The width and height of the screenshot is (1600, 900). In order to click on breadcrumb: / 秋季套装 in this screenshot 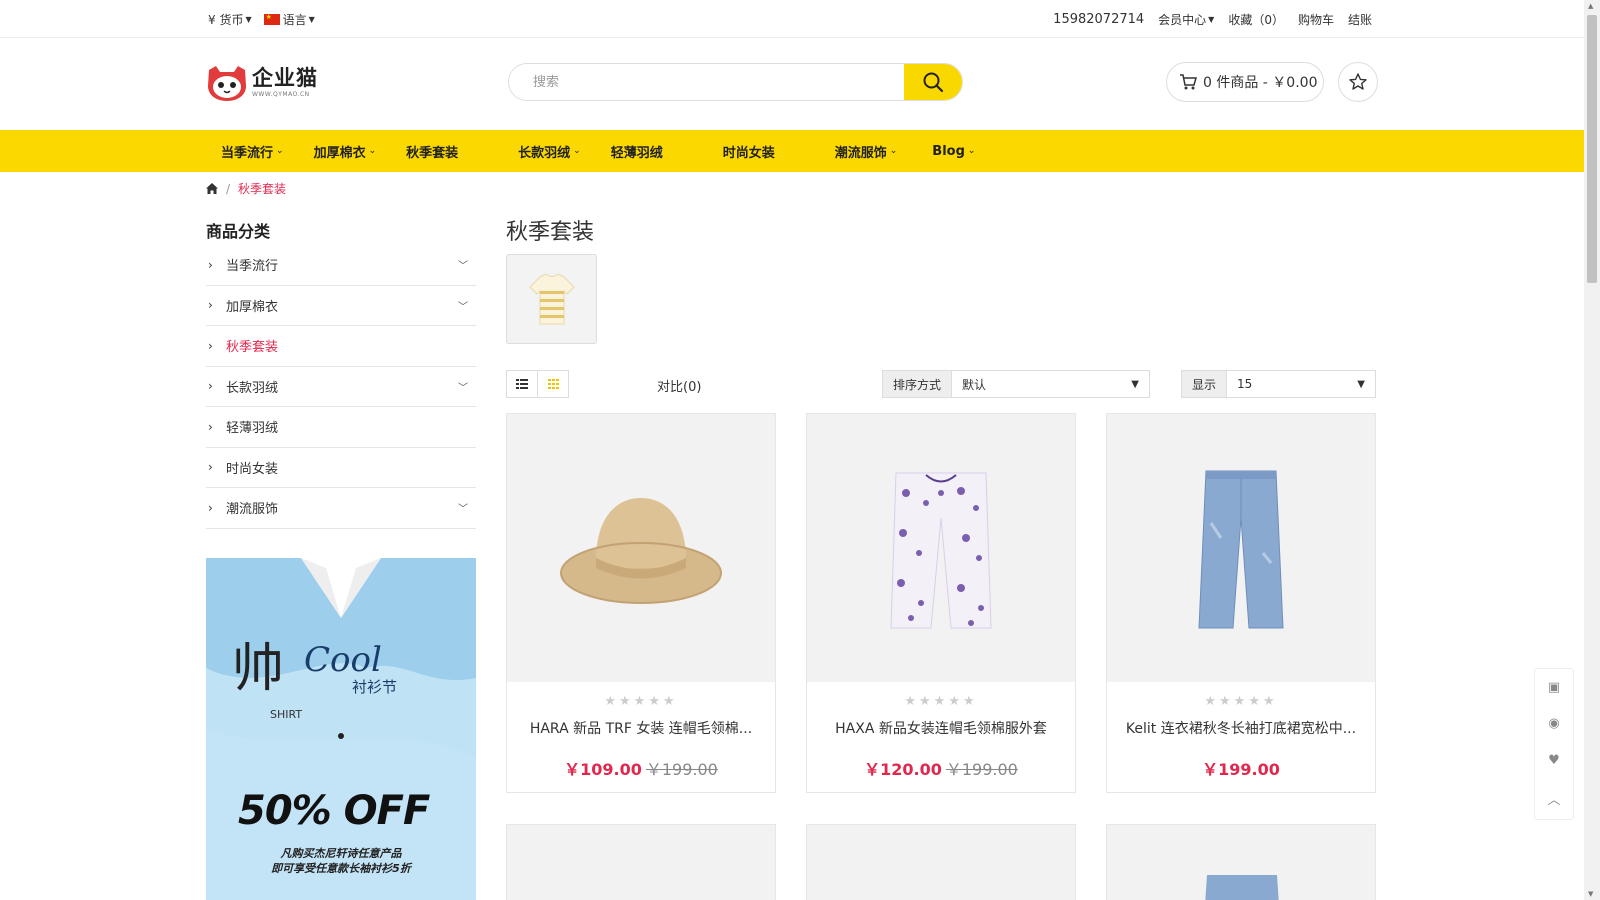, I will do `click(246, 188)`.